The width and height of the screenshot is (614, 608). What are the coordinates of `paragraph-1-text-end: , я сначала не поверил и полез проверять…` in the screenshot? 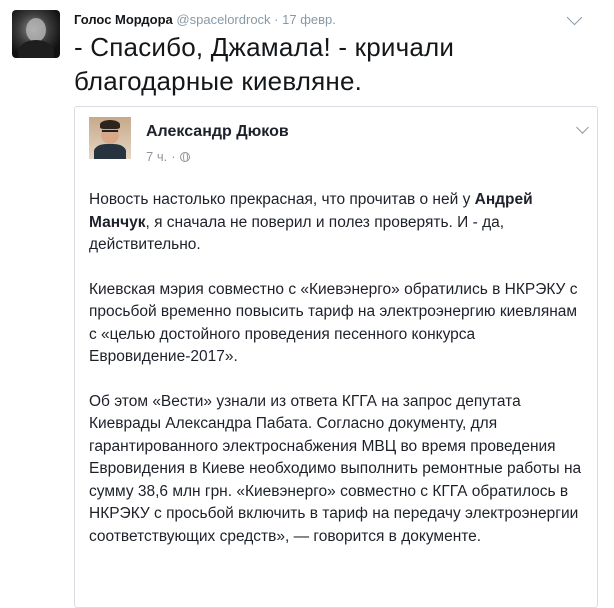 It's located at (297, 233).